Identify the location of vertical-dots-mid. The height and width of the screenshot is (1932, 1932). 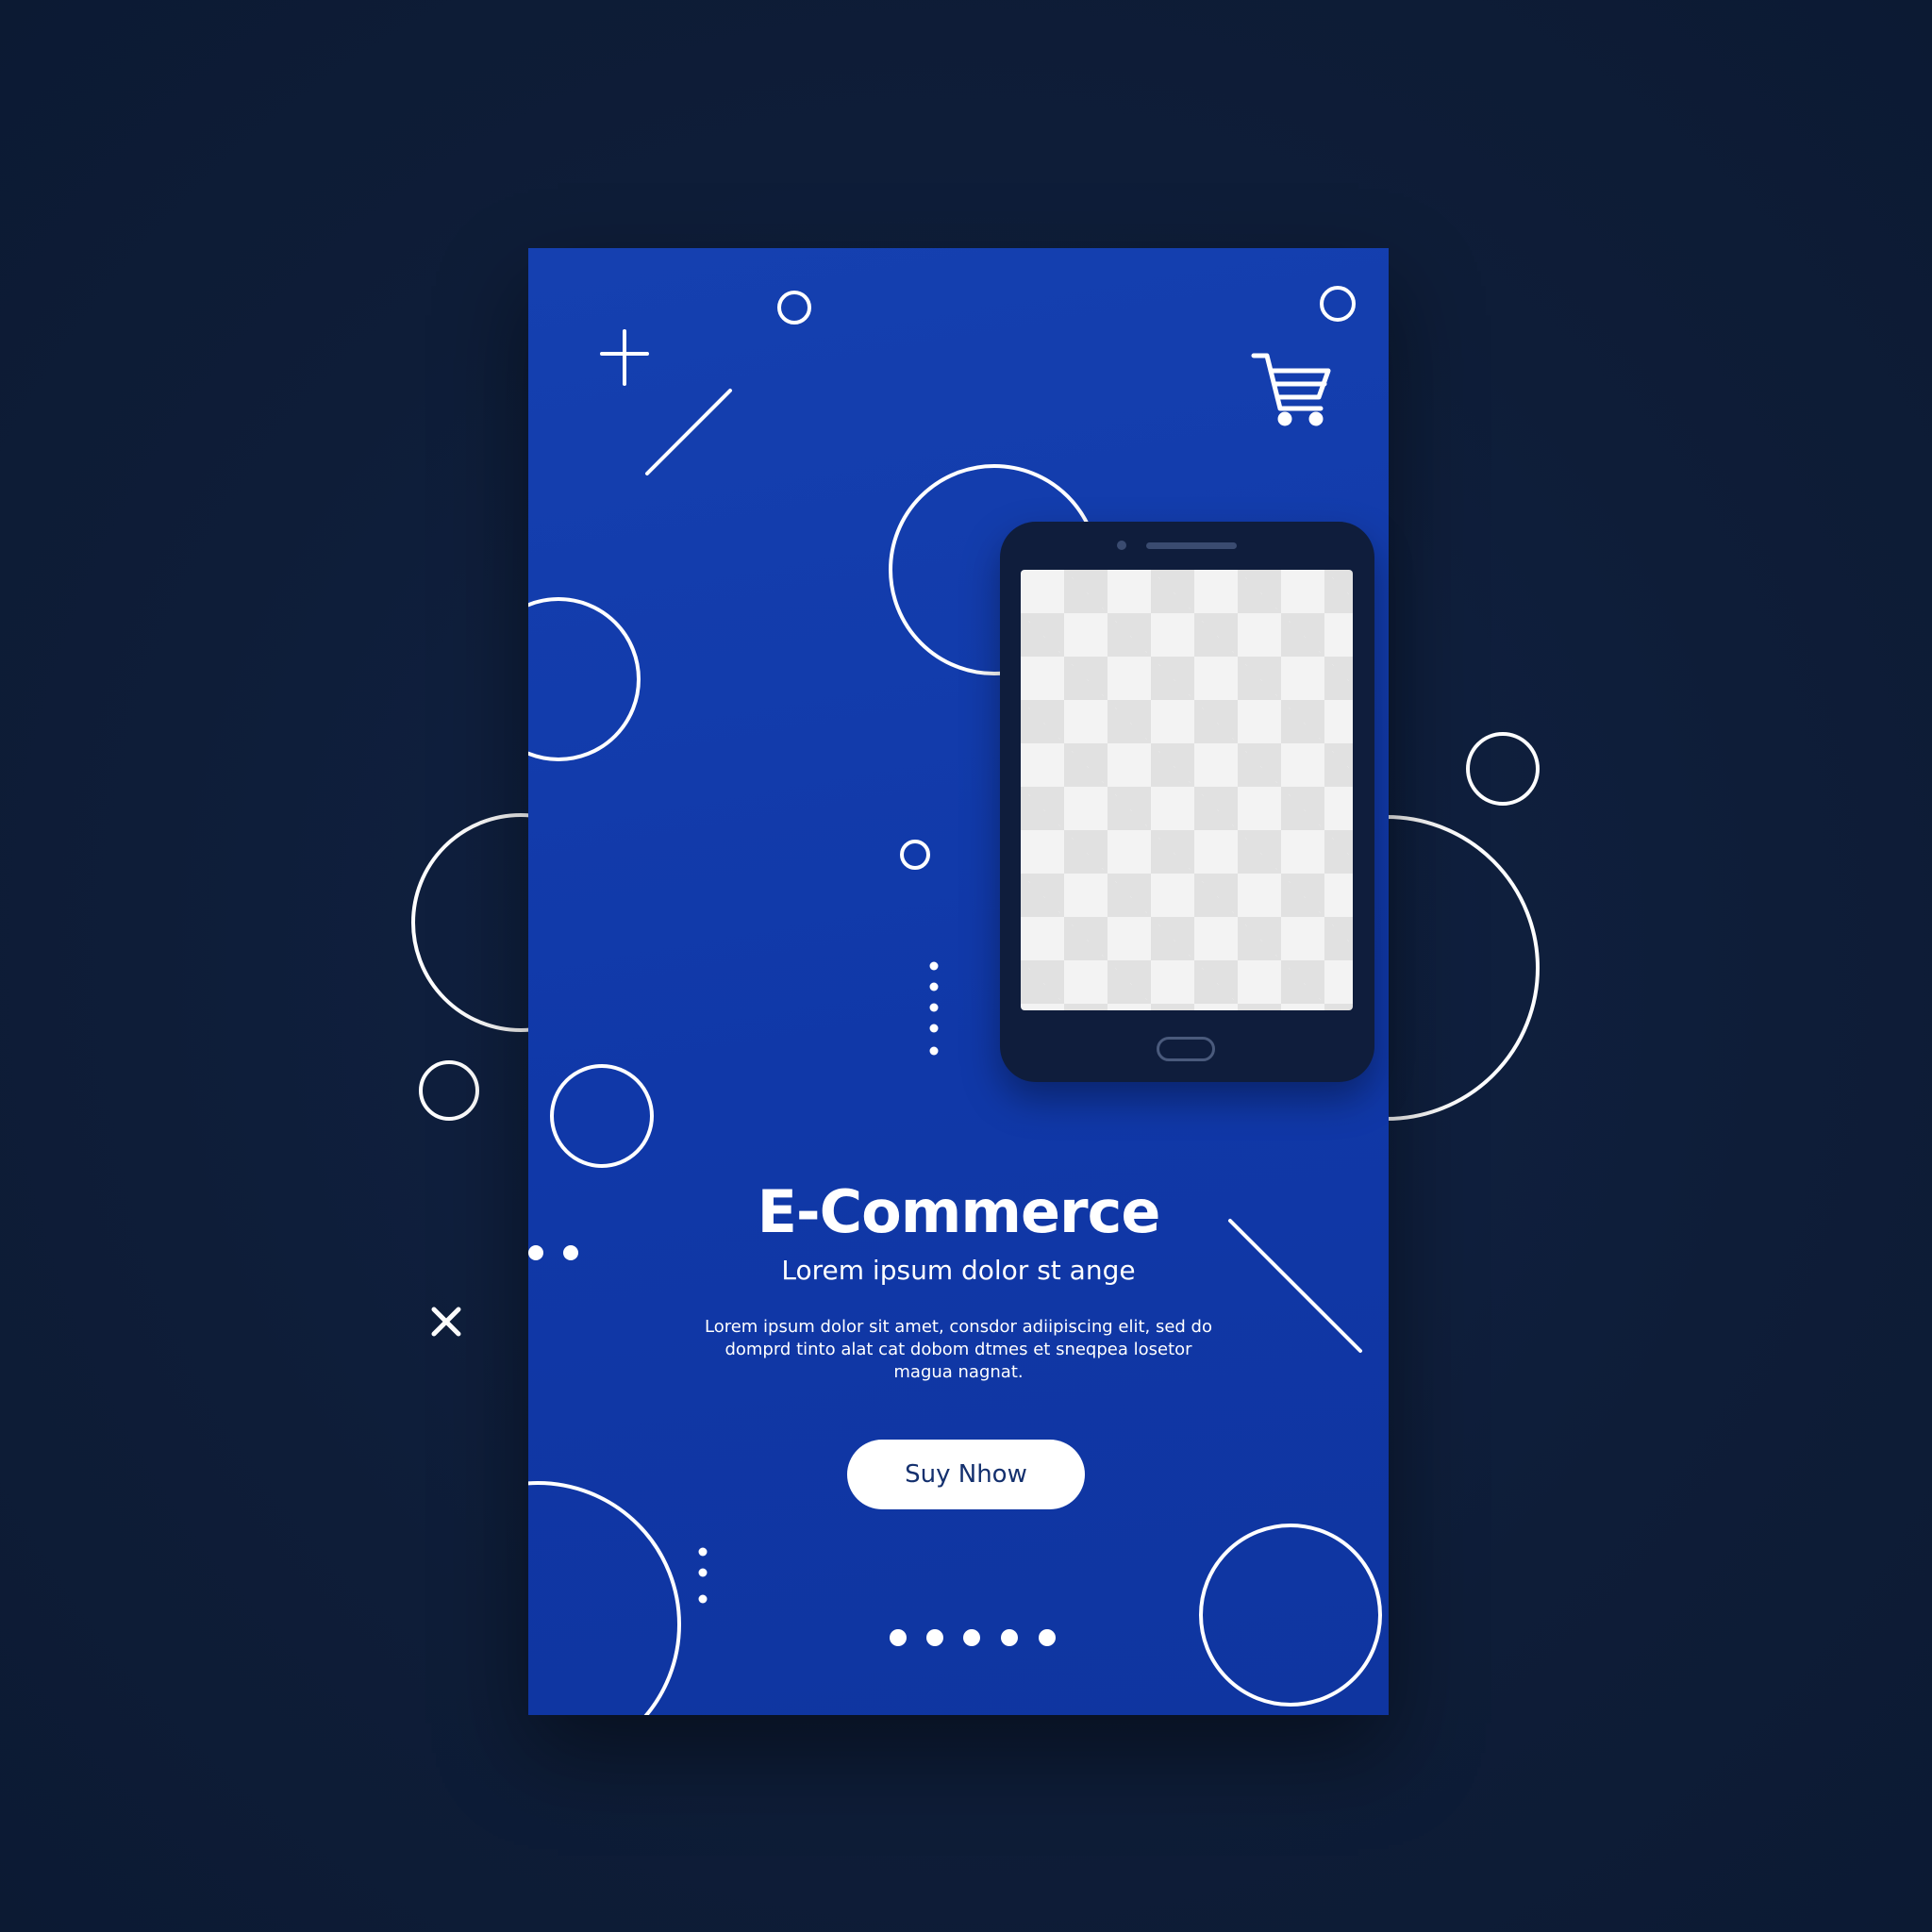
(934, 1008).